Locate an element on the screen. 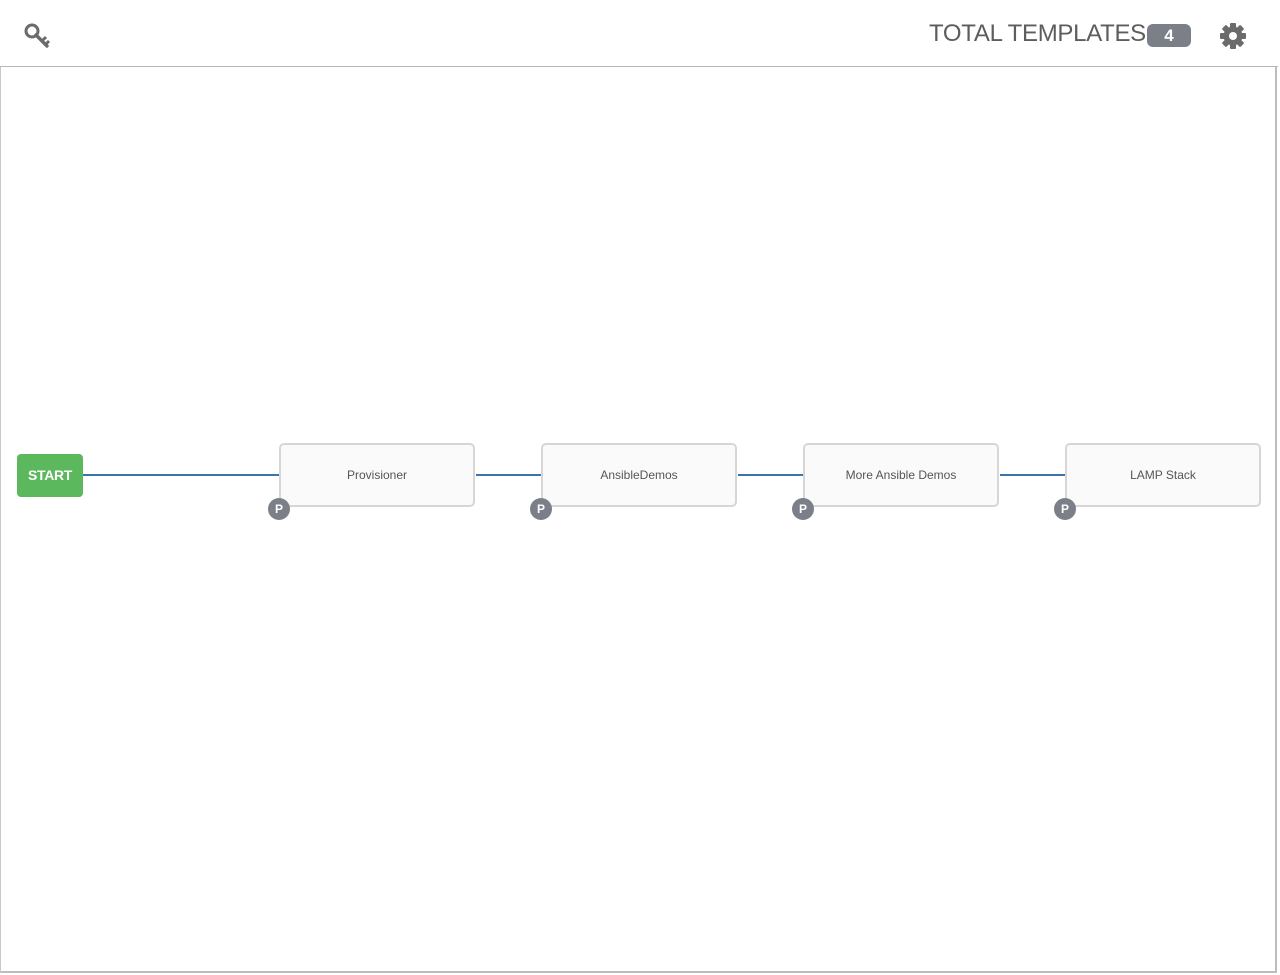  workflow-node-ansibledemos: AnsibleDemos is located at coordinates (639, 475).